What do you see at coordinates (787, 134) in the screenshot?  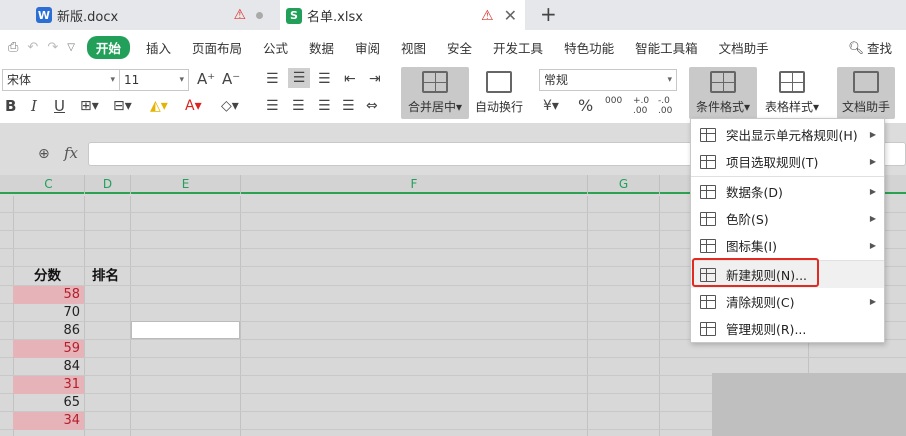 I see `menu-item-highlight-rules: 突出显示单元格规则(H) ▶` at bounding box center [787, 134].